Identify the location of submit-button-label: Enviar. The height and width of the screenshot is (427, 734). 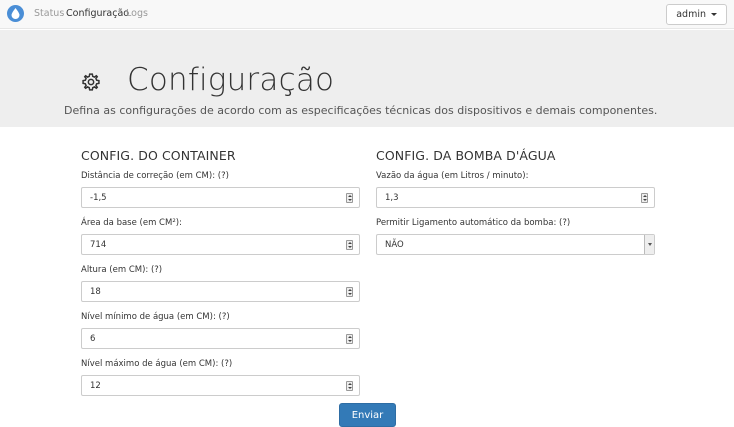
(367, 415).